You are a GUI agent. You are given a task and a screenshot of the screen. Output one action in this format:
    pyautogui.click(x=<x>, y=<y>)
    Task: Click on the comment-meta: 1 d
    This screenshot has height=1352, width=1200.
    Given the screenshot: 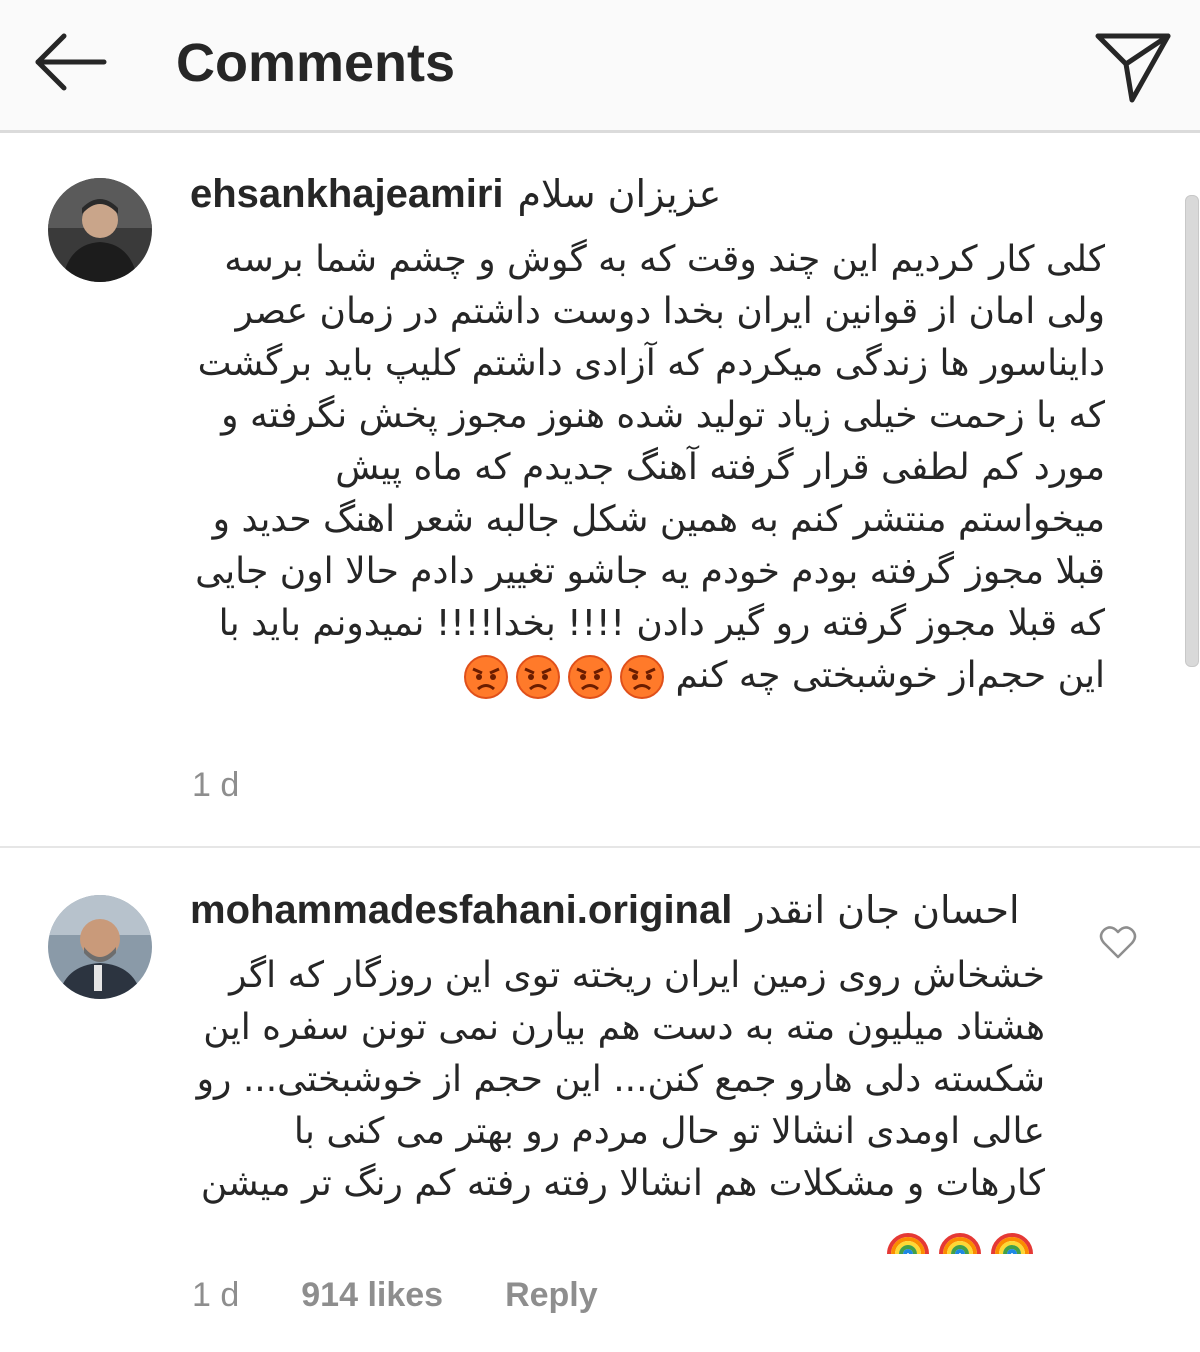 What is the action you would take?
    pyautogui.click(x=215, y=785)
    